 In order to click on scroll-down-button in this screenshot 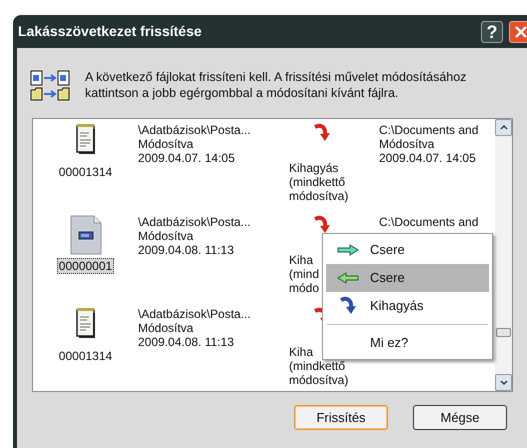, I will do `click(503, 382)`.